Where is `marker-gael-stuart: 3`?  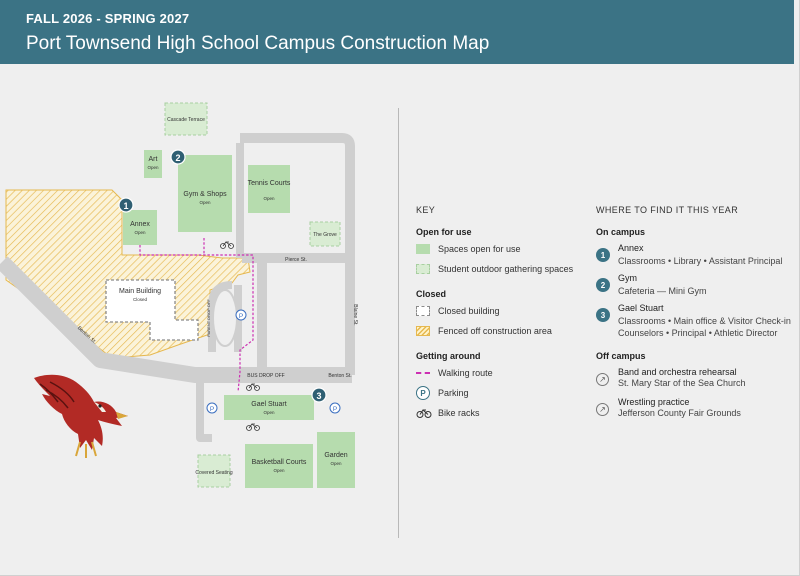
marker-gael-stuart: 3 is located at coordinates (319, 395).